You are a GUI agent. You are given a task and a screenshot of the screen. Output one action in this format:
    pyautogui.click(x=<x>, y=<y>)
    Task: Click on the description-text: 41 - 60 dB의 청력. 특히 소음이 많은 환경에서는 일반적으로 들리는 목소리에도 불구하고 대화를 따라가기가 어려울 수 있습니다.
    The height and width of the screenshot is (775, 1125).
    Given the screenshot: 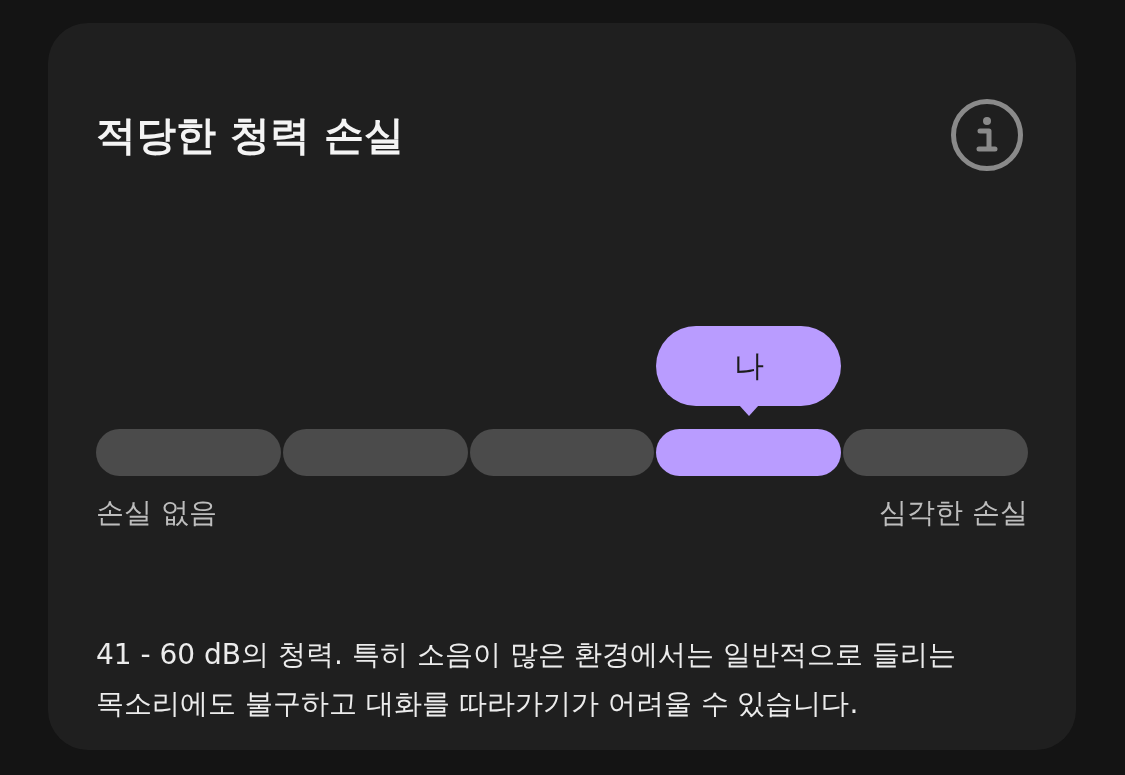 What is the action you would take?
    pyautogui.click(x=527, y=679)
    